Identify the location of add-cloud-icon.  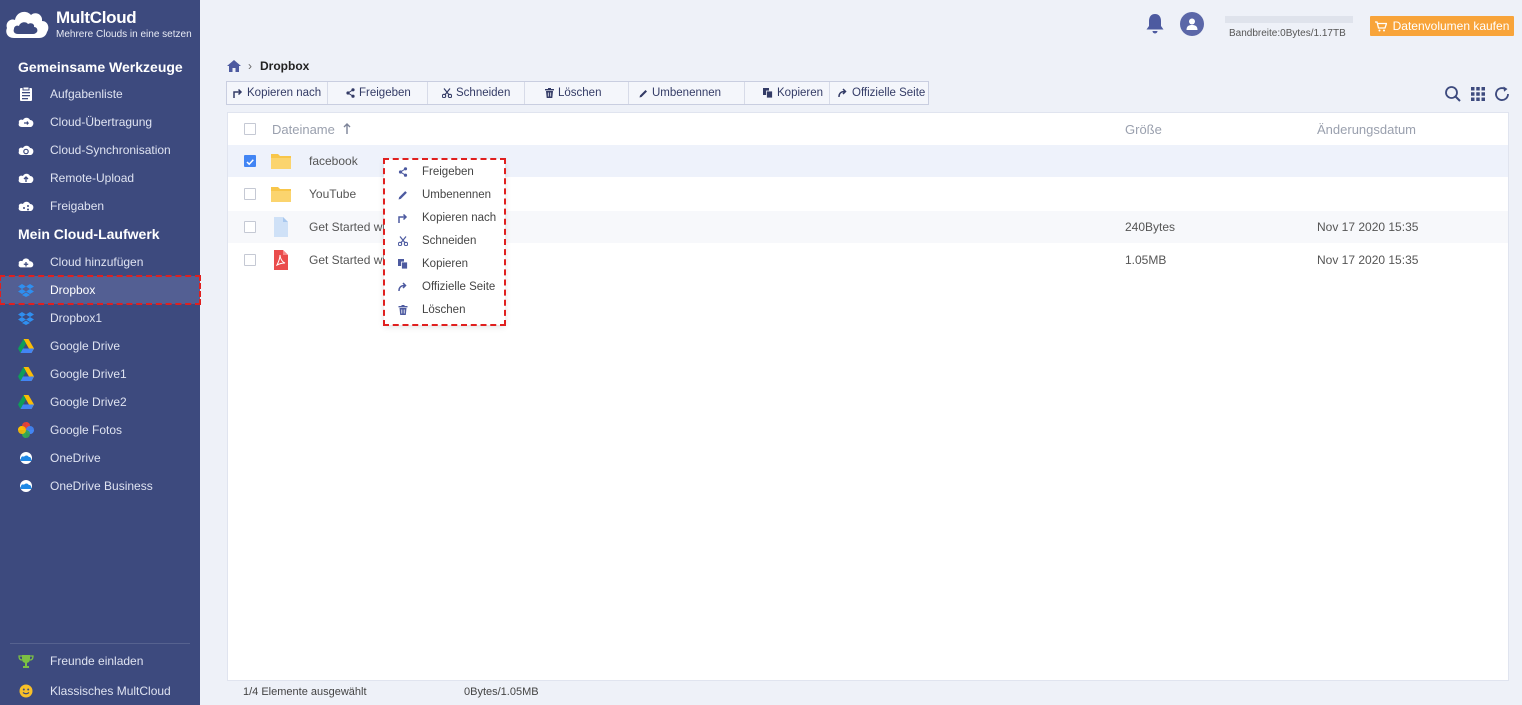
(26, 262).